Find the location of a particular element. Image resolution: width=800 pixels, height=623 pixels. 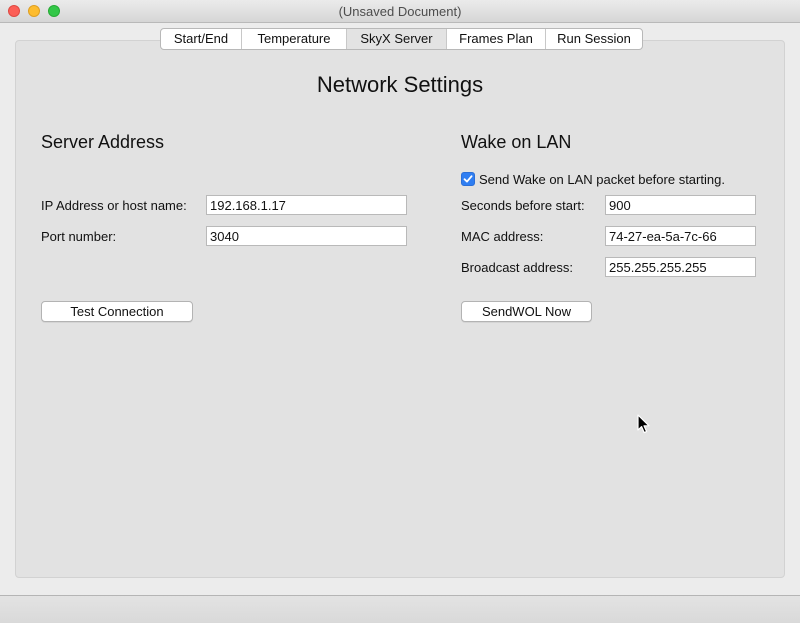

test-connection-button: Test Connection is located at coordinates (117, 311).